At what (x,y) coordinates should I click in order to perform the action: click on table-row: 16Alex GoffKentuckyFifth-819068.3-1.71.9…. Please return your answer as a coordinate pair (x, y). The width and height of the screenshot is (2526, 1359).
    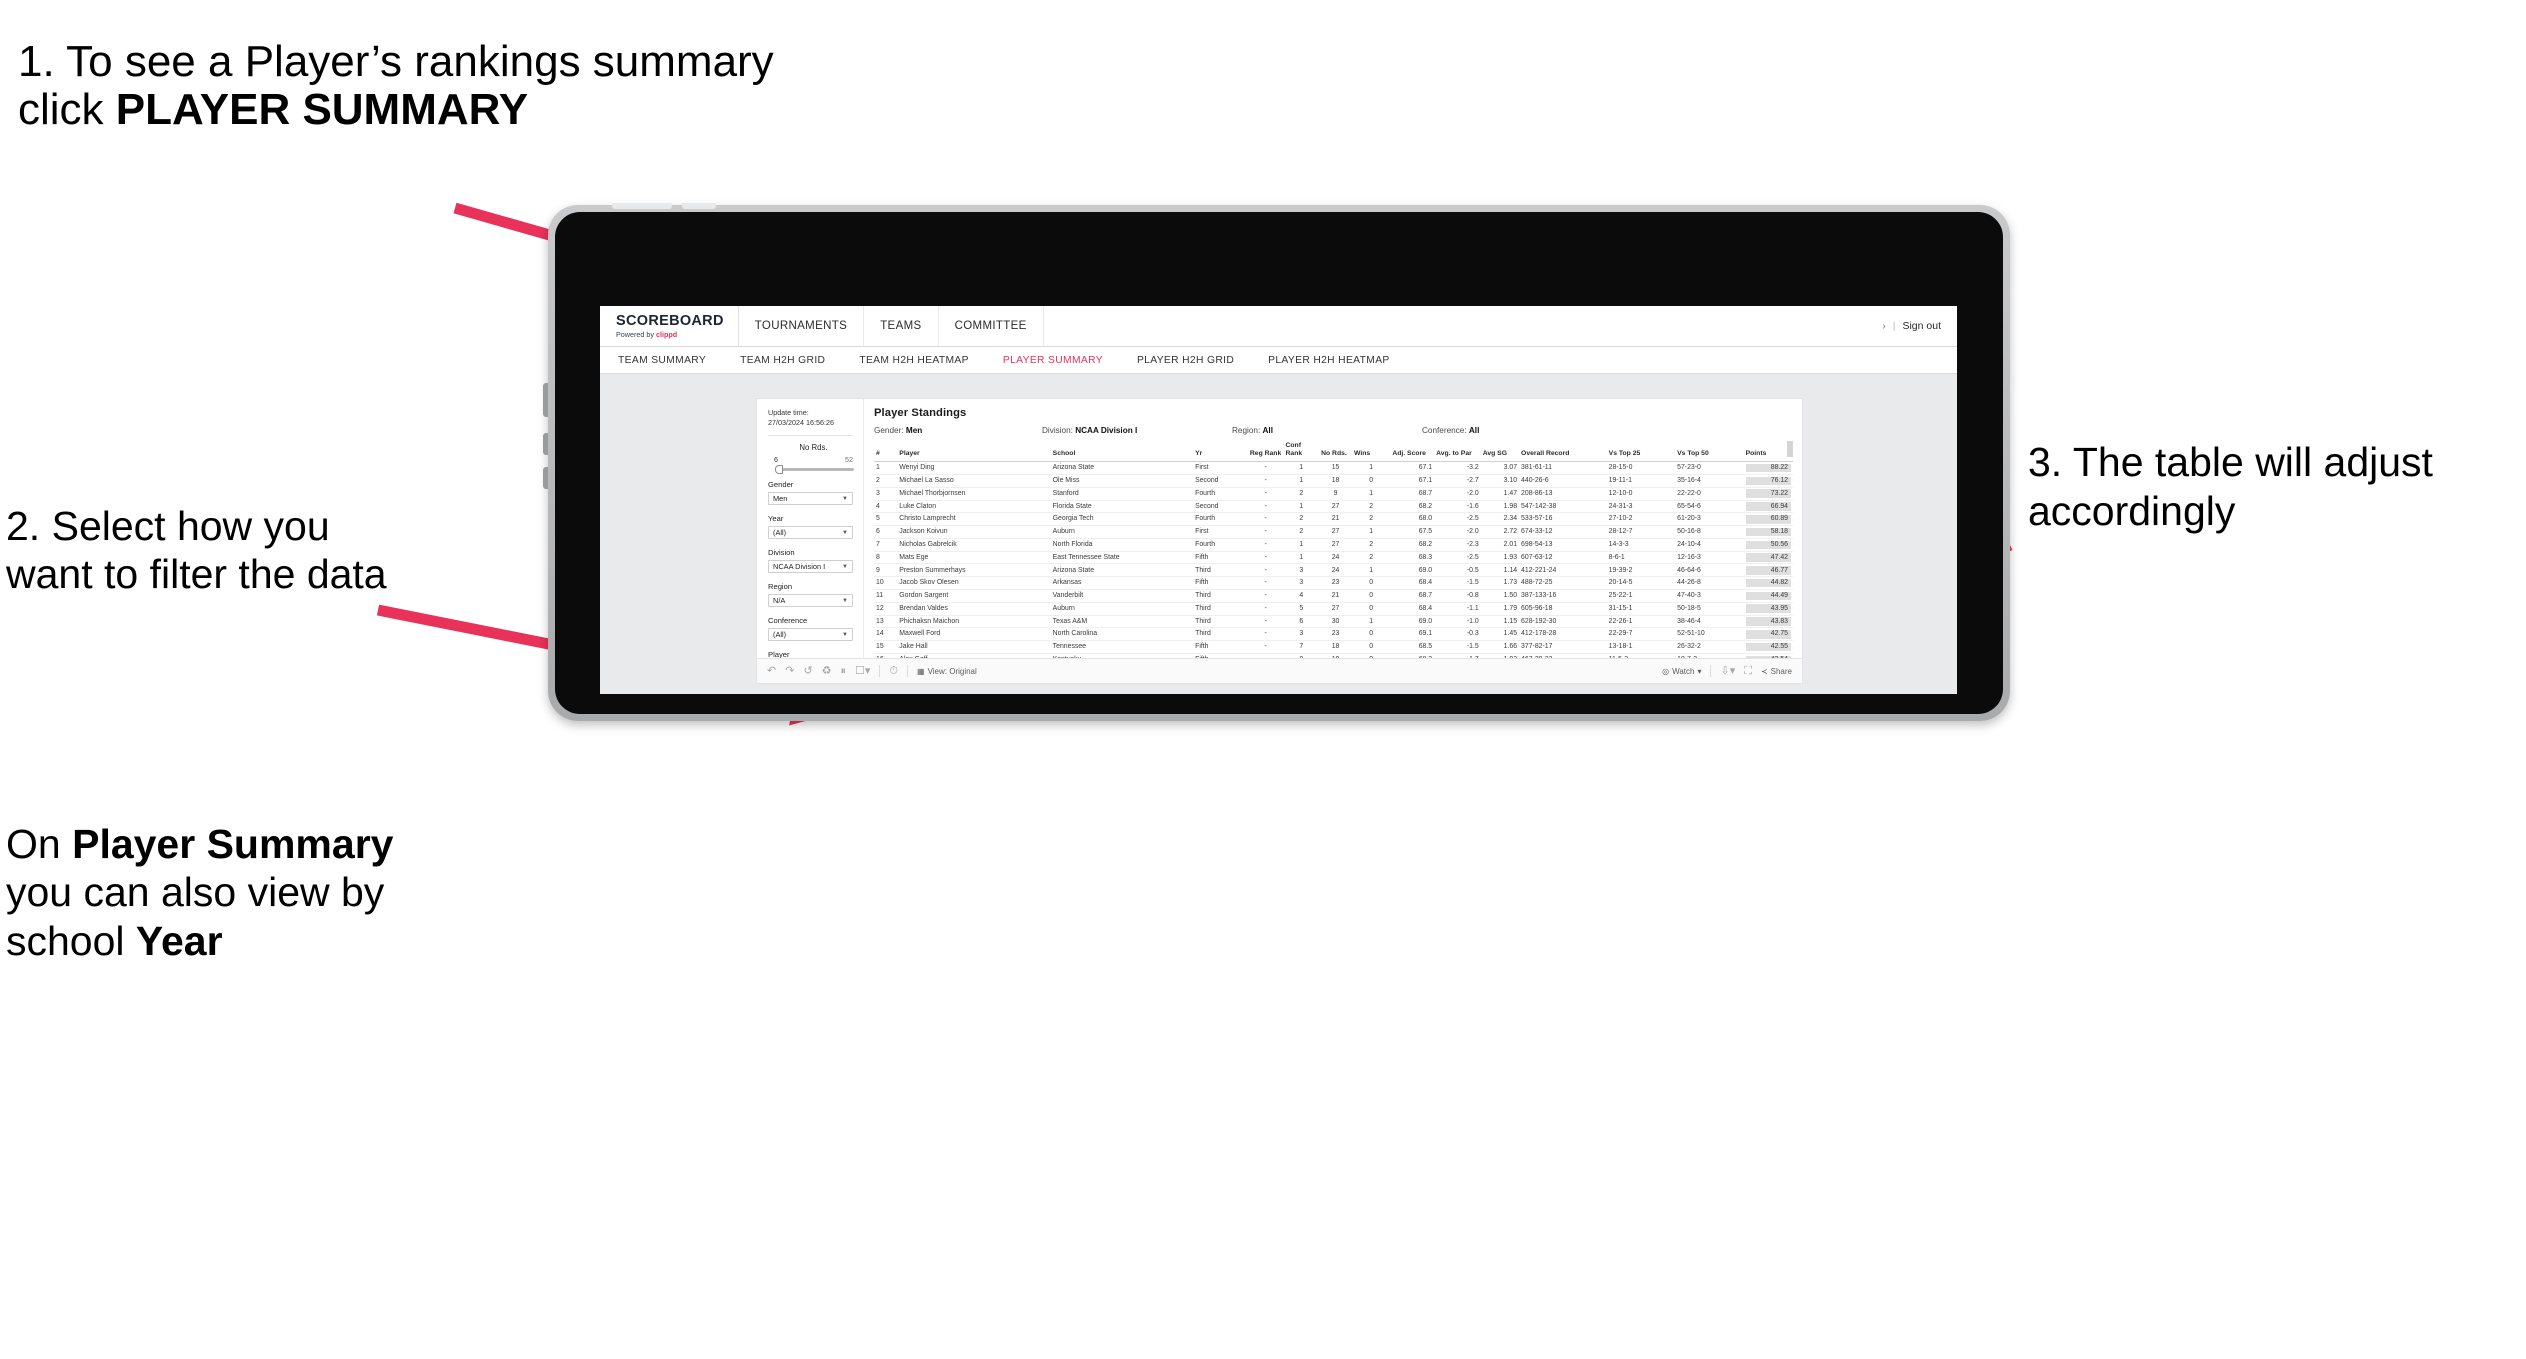
    Looking at the image, I should click on (1333, 655).